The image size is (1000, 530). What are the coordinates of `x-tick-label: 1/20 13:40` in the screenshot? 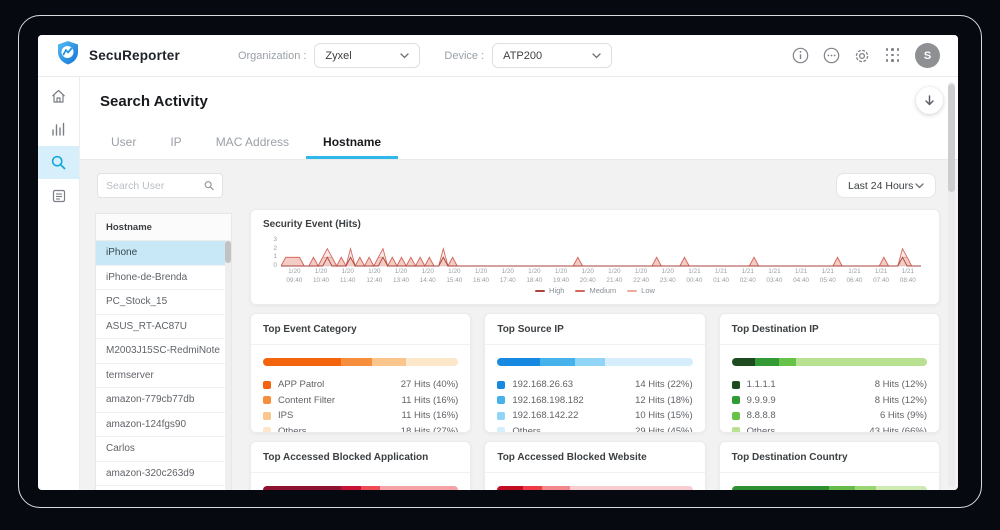 It's located at (401, 276).